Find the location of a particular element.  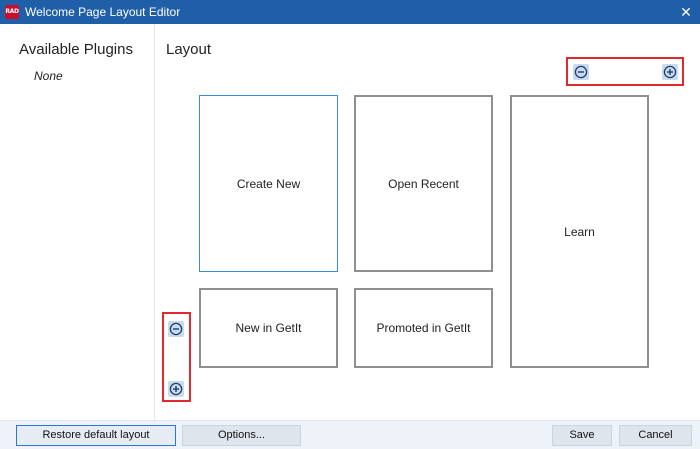

tile-label: Create New is located at coordinates (268, 183).